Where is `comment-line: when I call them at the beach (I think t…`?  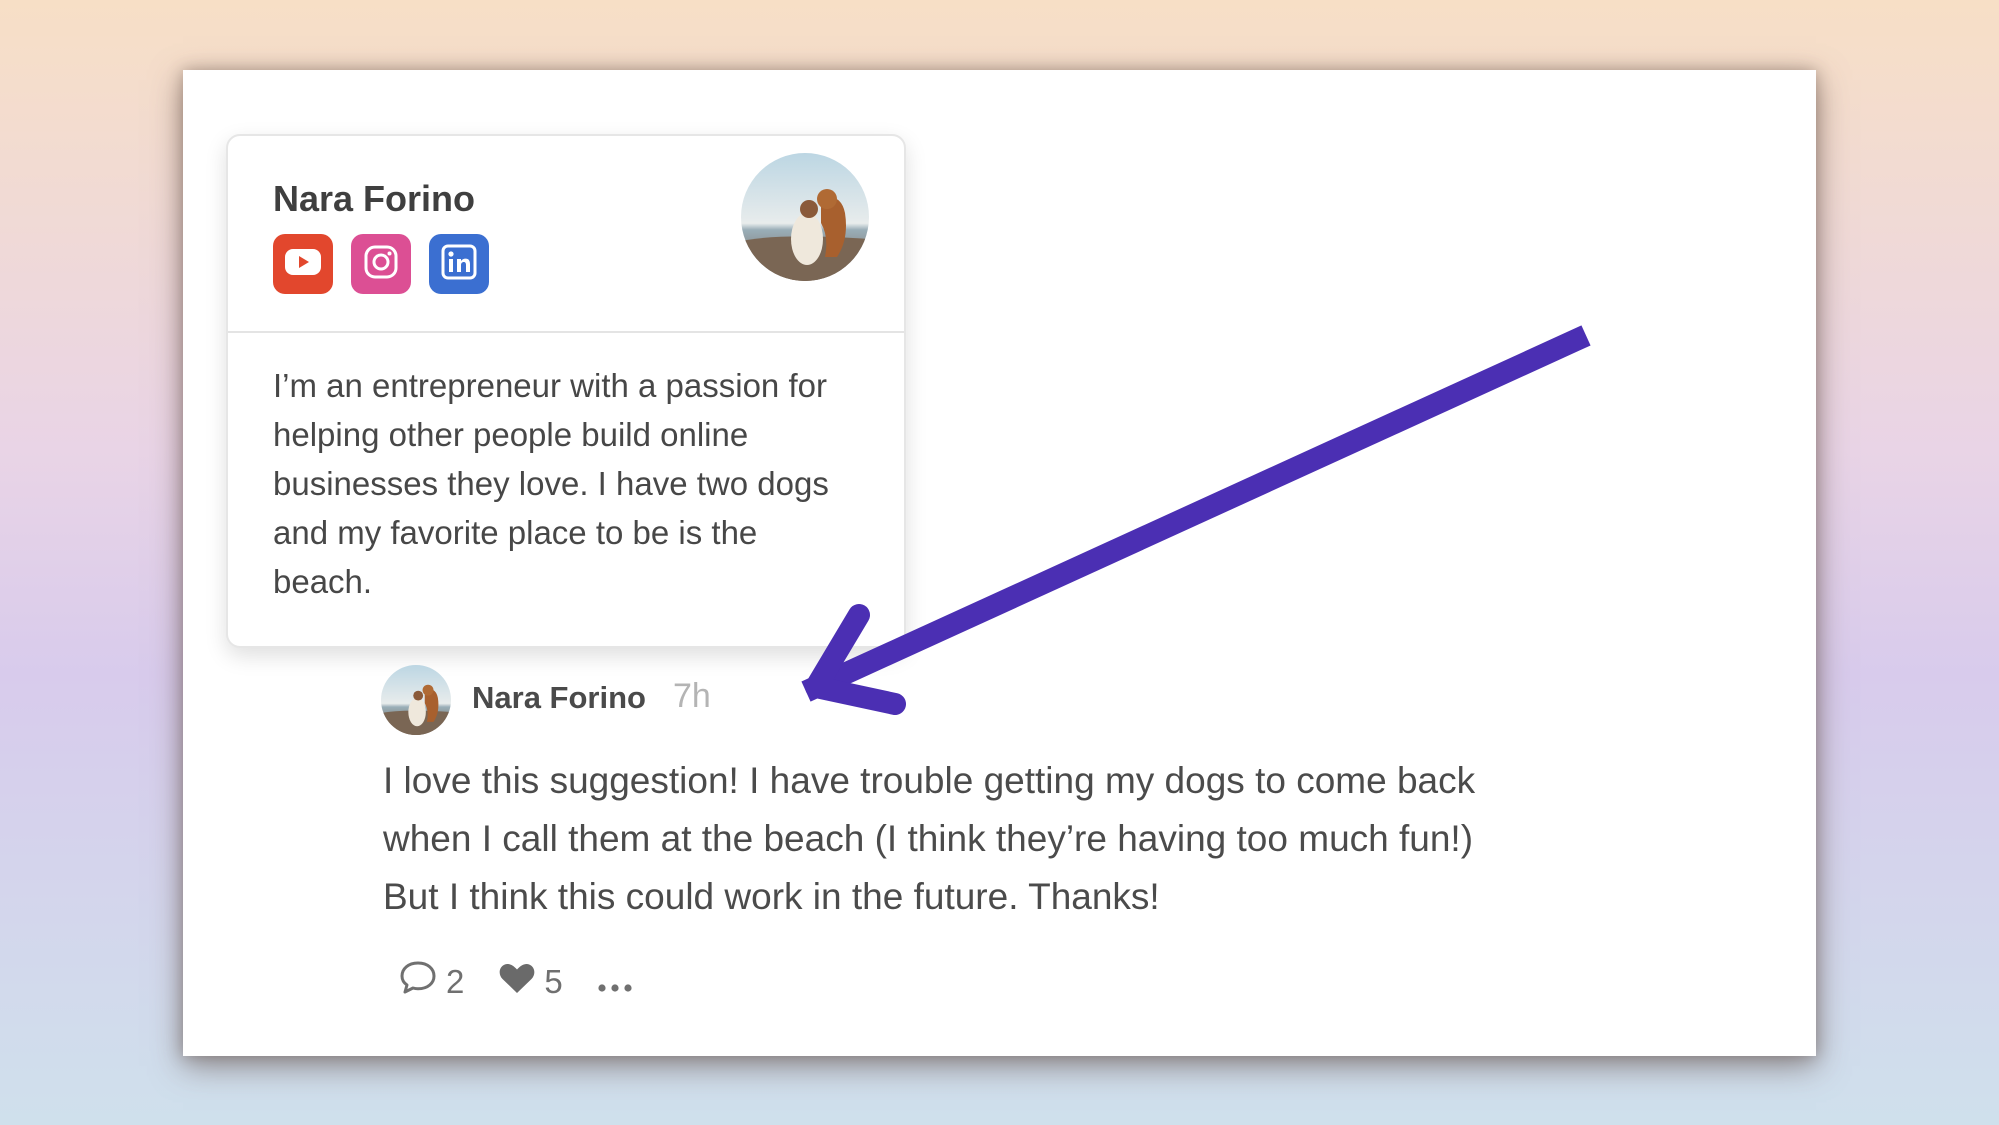 comment-line: when I call them at the beach (I think t… is located at coordinates (928, 838).